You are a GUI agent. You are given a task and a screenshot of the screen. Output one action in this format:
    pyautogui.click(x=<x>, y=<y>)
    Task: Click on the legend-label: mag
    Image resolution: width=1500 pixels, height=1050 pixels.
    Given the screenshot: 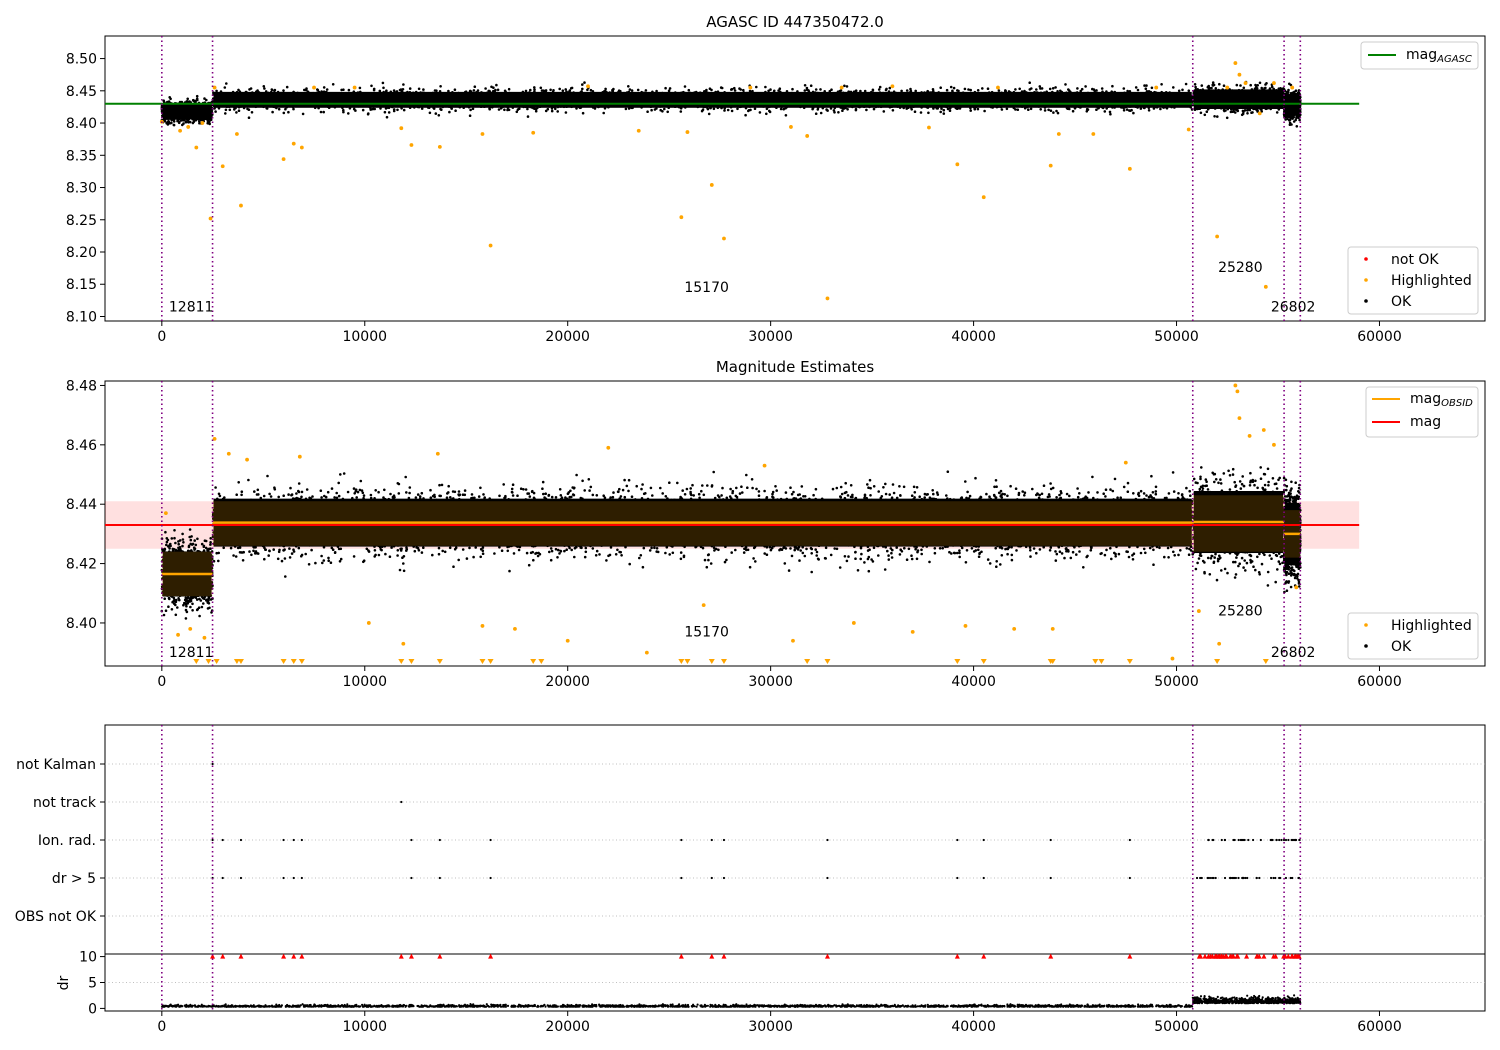 What is the action you would take?
    pyautogui.click(x=1425, y=422)
    